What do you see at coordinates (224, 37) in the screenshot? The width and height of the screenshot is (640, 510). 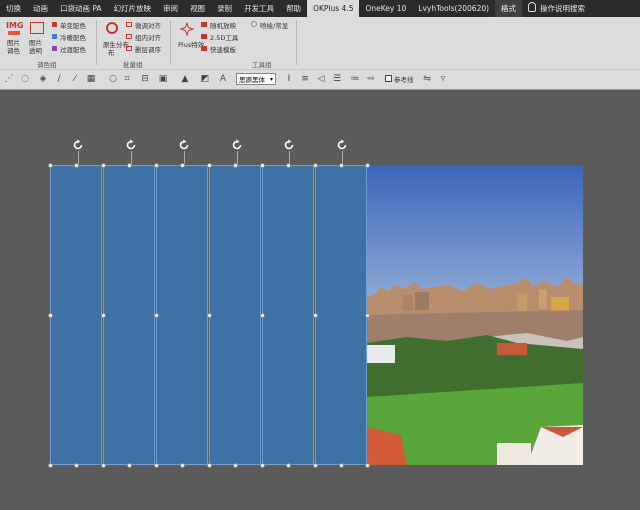 I see `tools-25d-button: 2.5D工具` at bounding box center [224, 37].